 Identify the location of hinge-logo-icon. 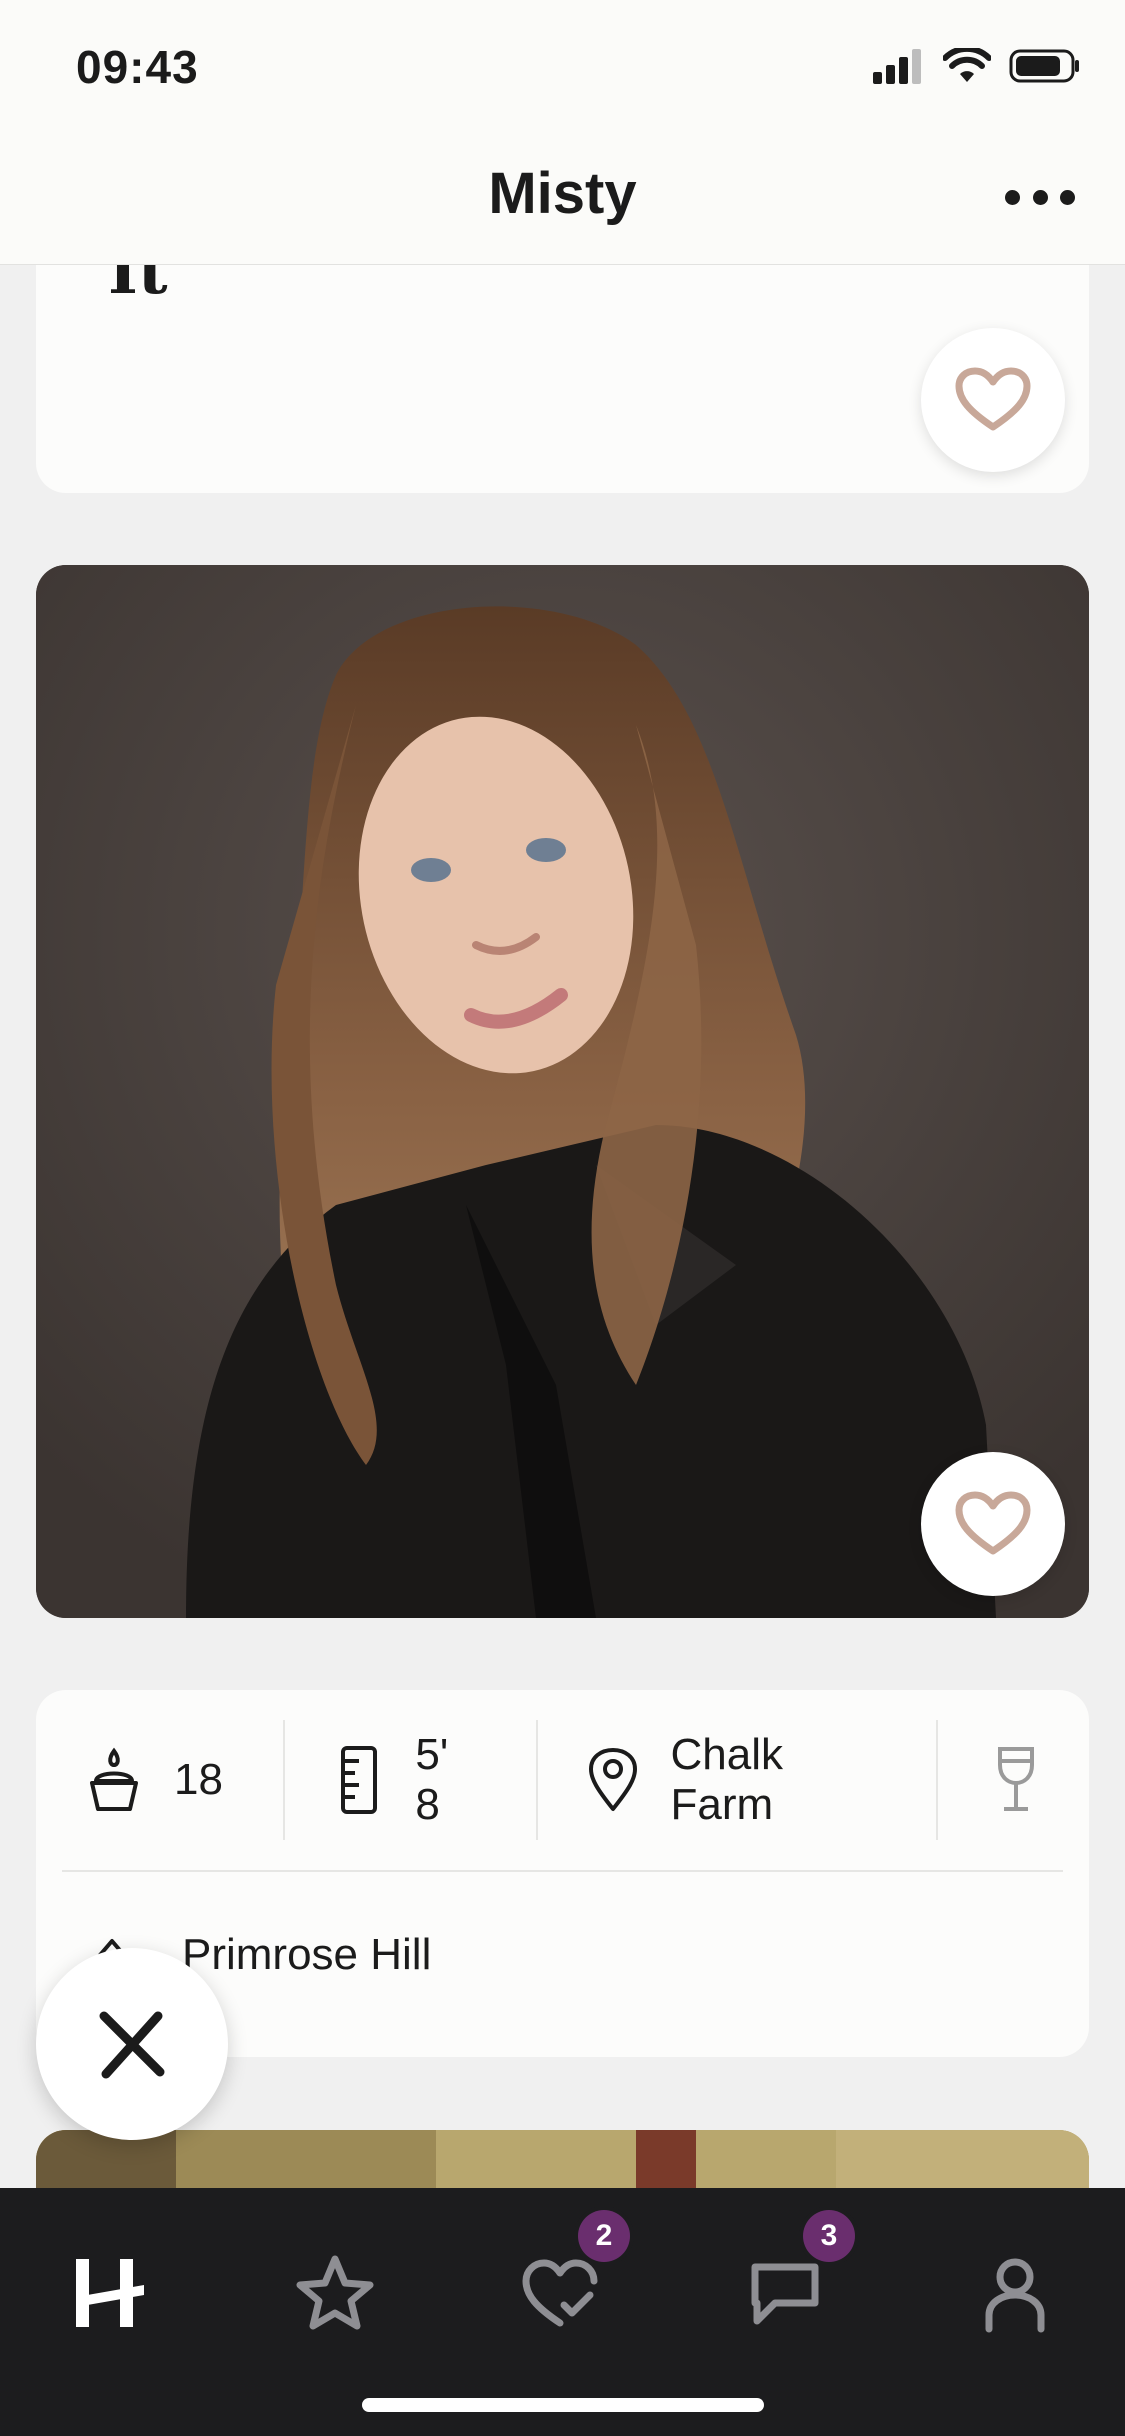
(110, 2293).